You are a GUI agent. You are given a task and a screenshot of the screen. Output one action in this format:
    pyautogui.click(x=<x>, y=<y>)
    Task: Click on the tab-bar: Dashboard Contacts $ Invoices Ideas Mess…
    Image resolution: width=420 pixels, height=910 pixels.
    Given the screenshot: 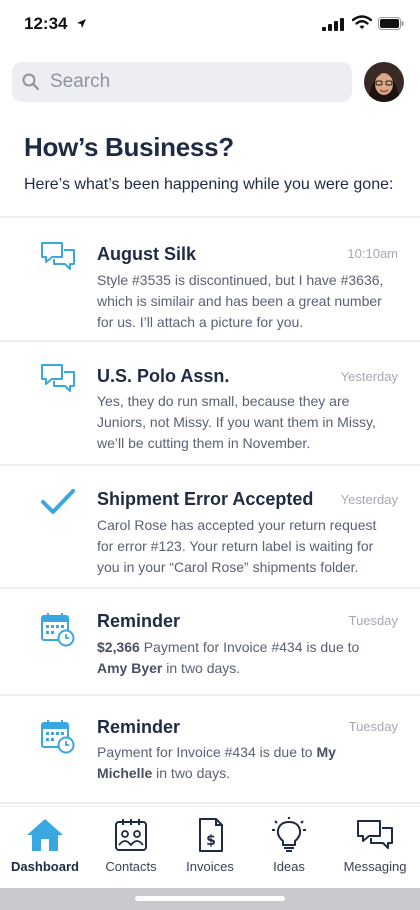 What is the action you would take?
    pyautogui.click(x=210, y=847)
    